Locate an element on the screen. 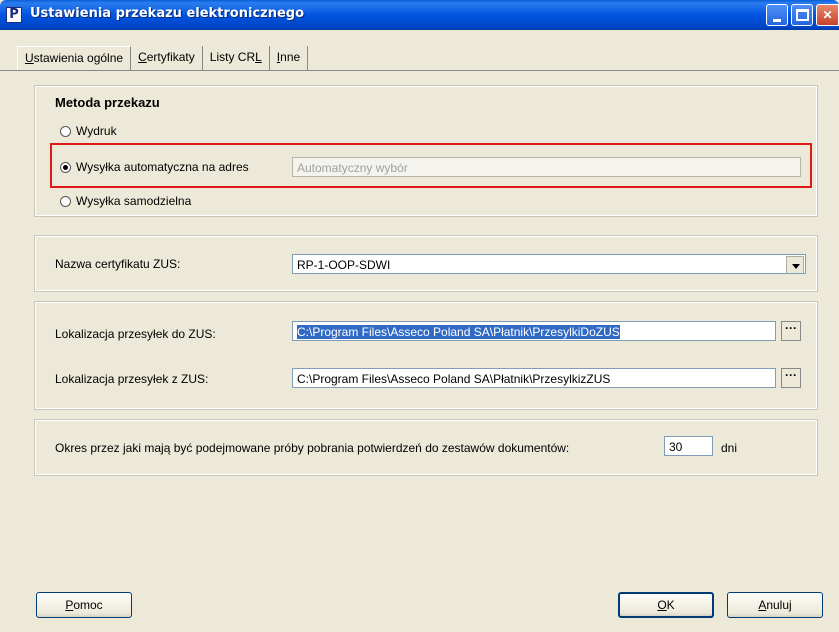  help-button: Pomoc is located at coordinates (84, 605).